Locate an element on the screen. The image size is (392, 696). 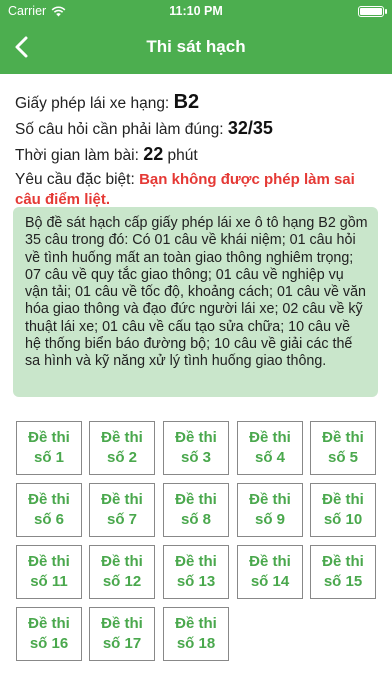
exam-button-1: Đề thi số 1 is located at coordinates (49, 448).